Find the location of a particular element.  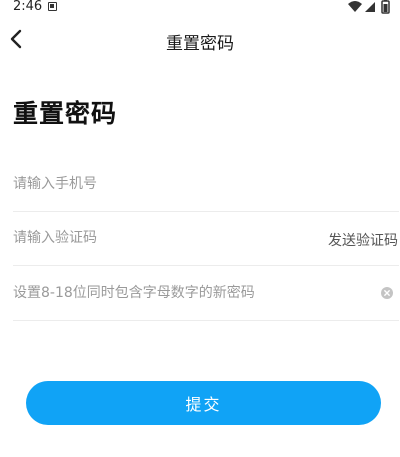

nav-title: 重置密码 is located at coordinates (200, 44).